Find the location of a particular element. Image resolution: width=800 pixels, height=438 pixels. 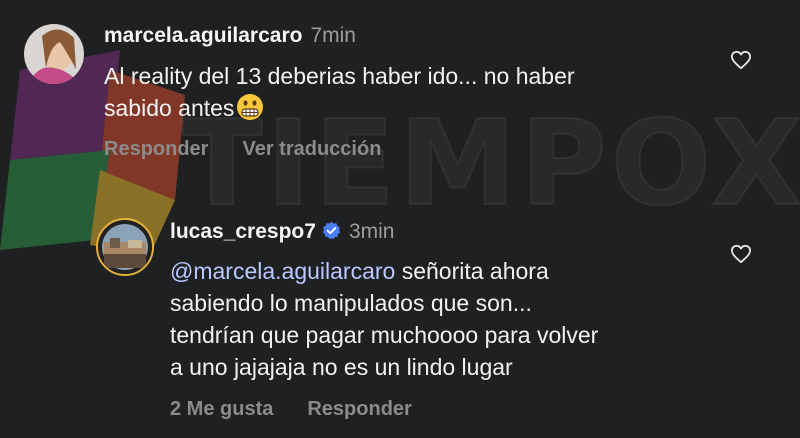

comment-text-line: tendrían que pagar muchoooo para volver is located at coordinates (384, 335).